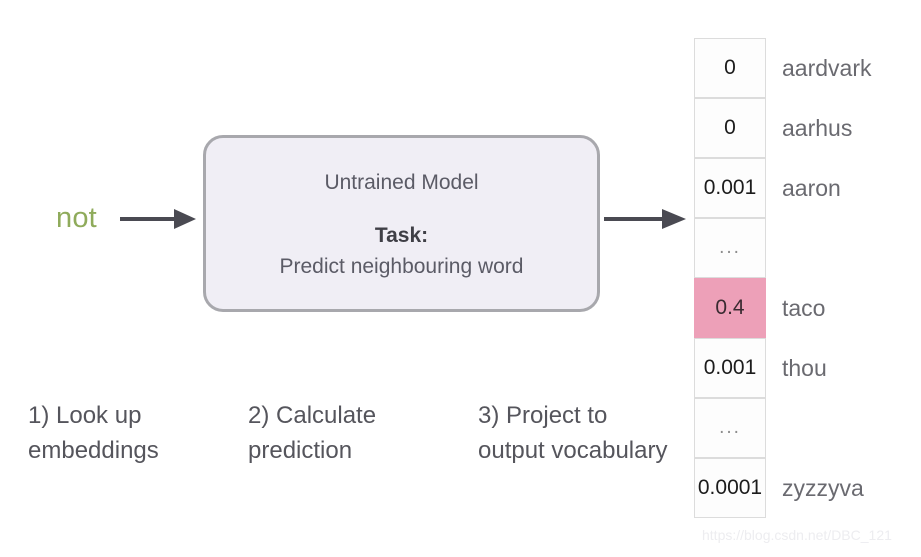 The image size is (921, 557). What do you see at coordinates (804, 367) in the screenshot?
I see `vocab-word-label: thou` at bounding box center [804, 367].